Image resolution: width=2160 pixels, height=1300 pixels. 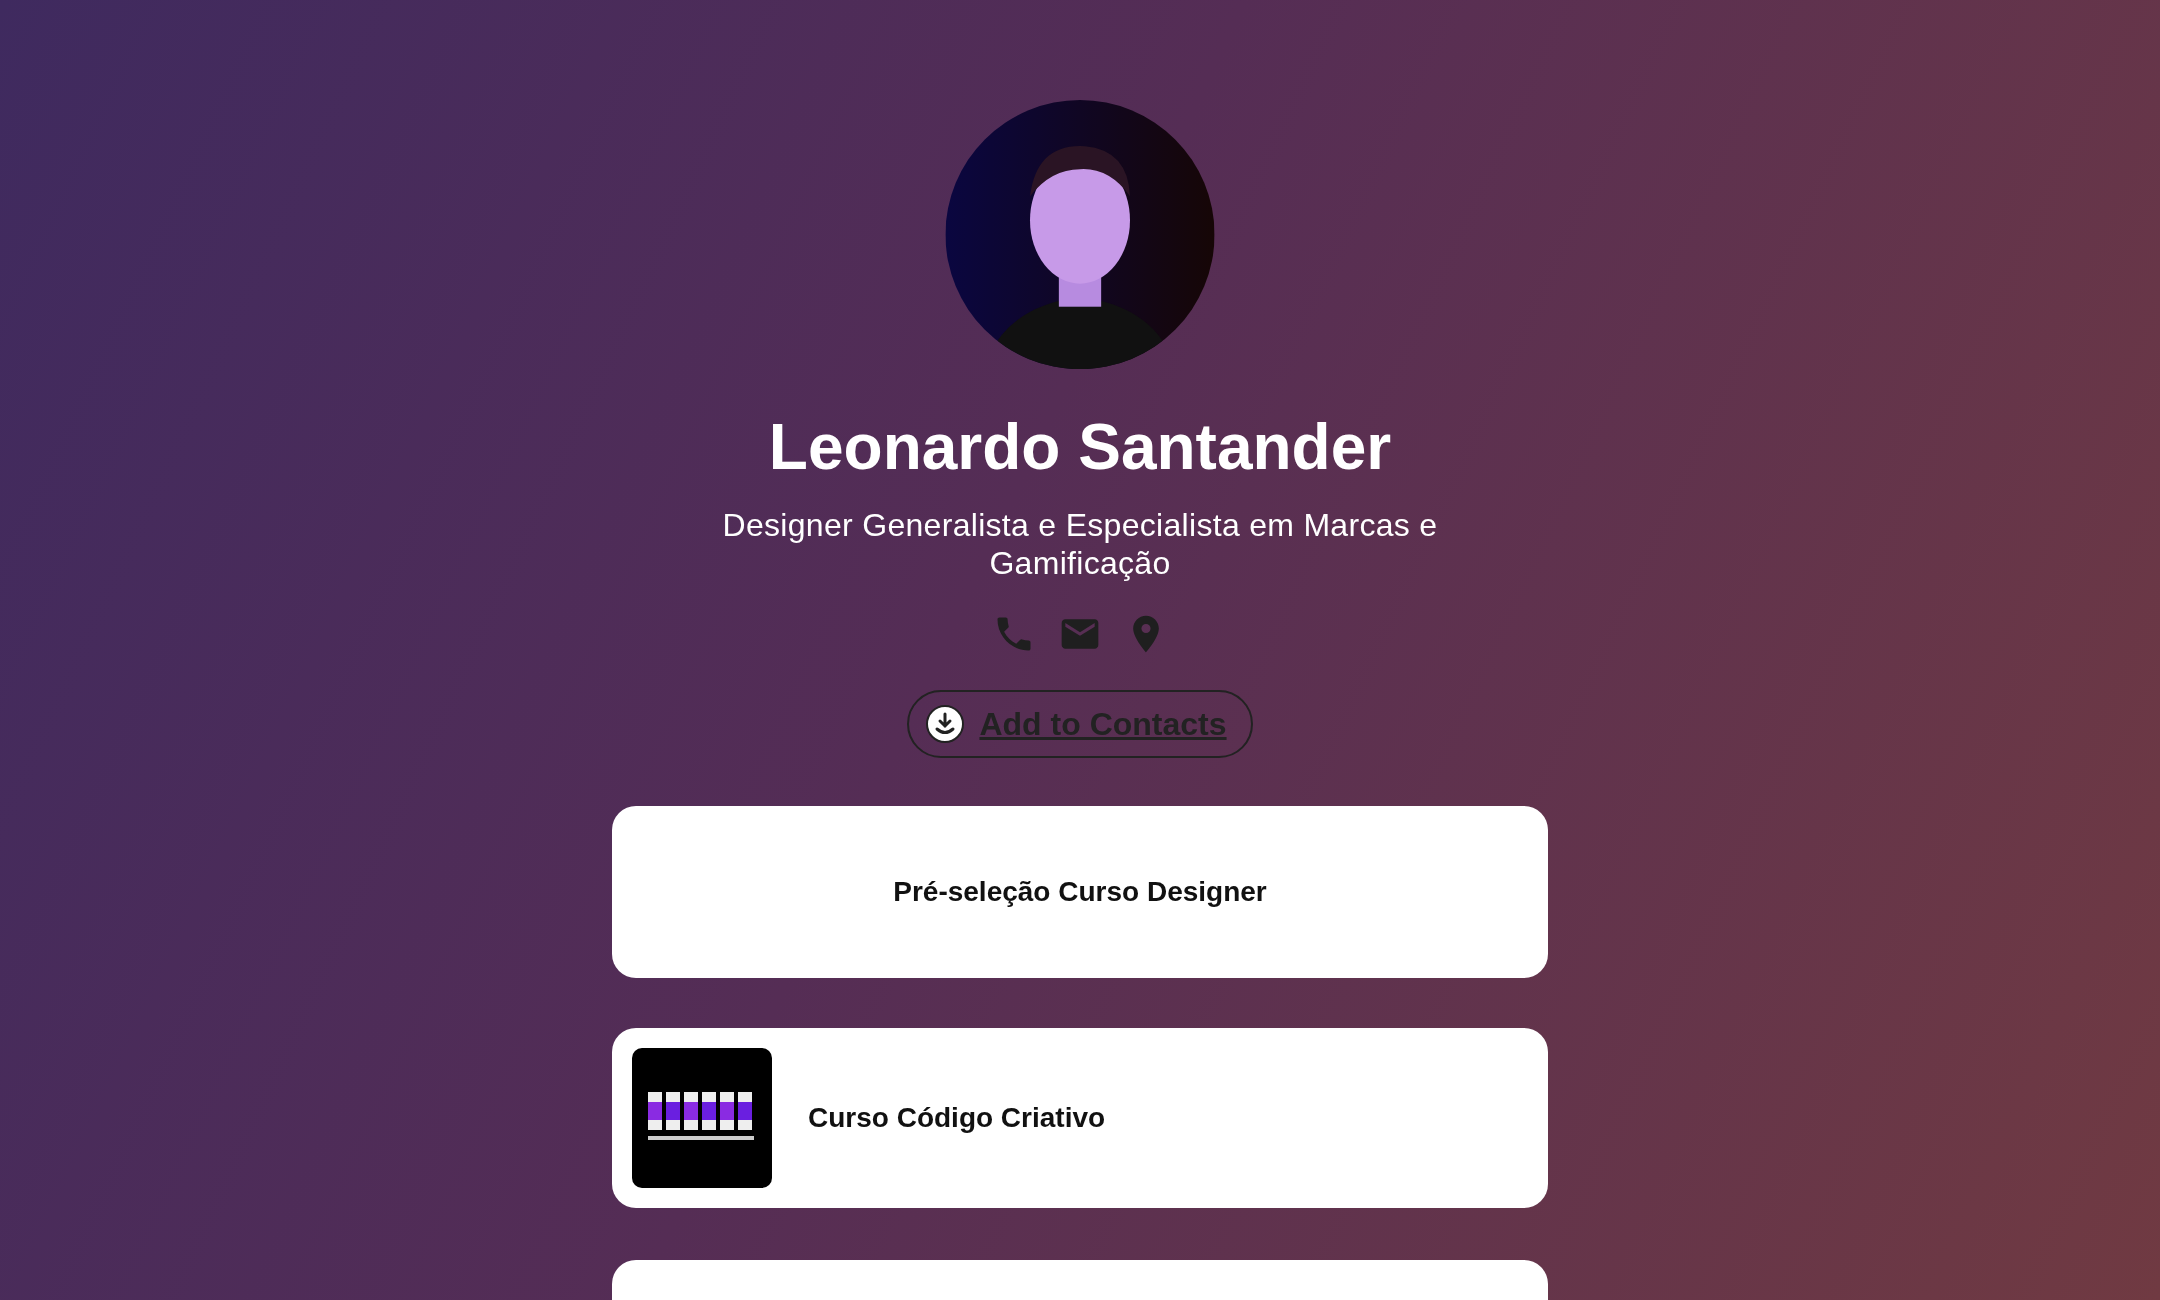 I want to click on link-card, so click(x=1080, y=1280).